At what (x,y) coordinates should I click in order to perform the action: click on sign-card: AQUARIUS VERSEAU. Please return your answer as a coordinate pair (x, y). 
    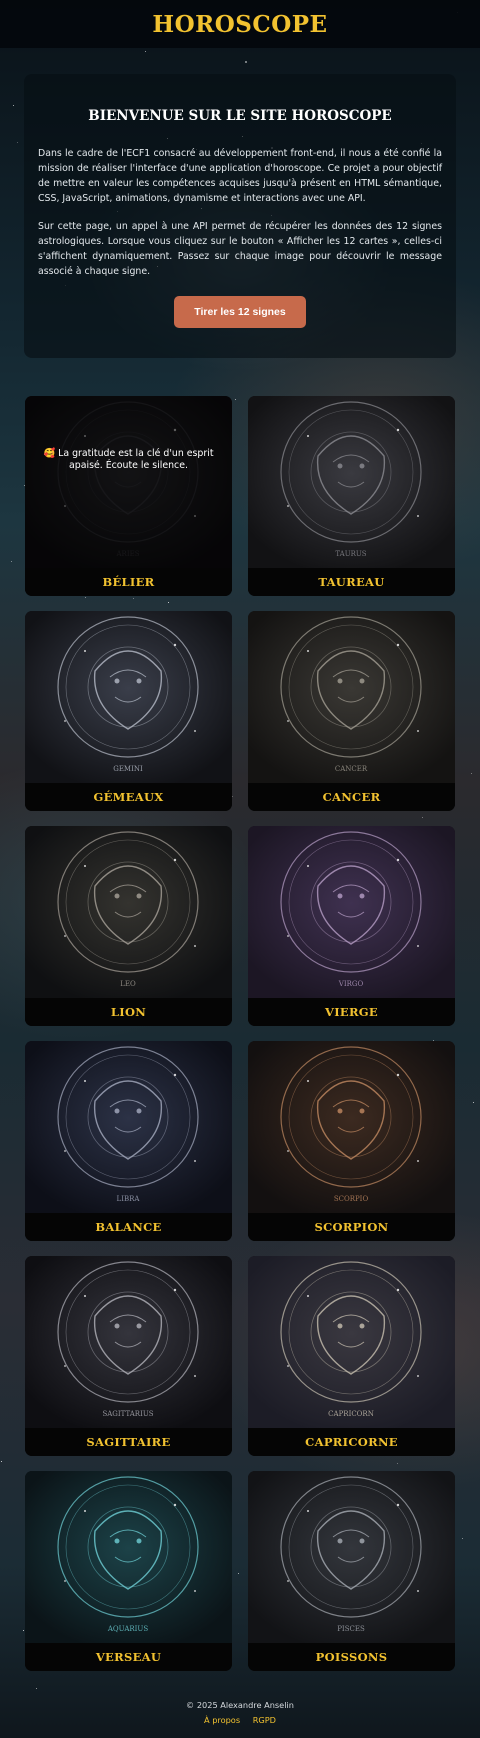
    Looking at the image, I should click on (128, 1571).